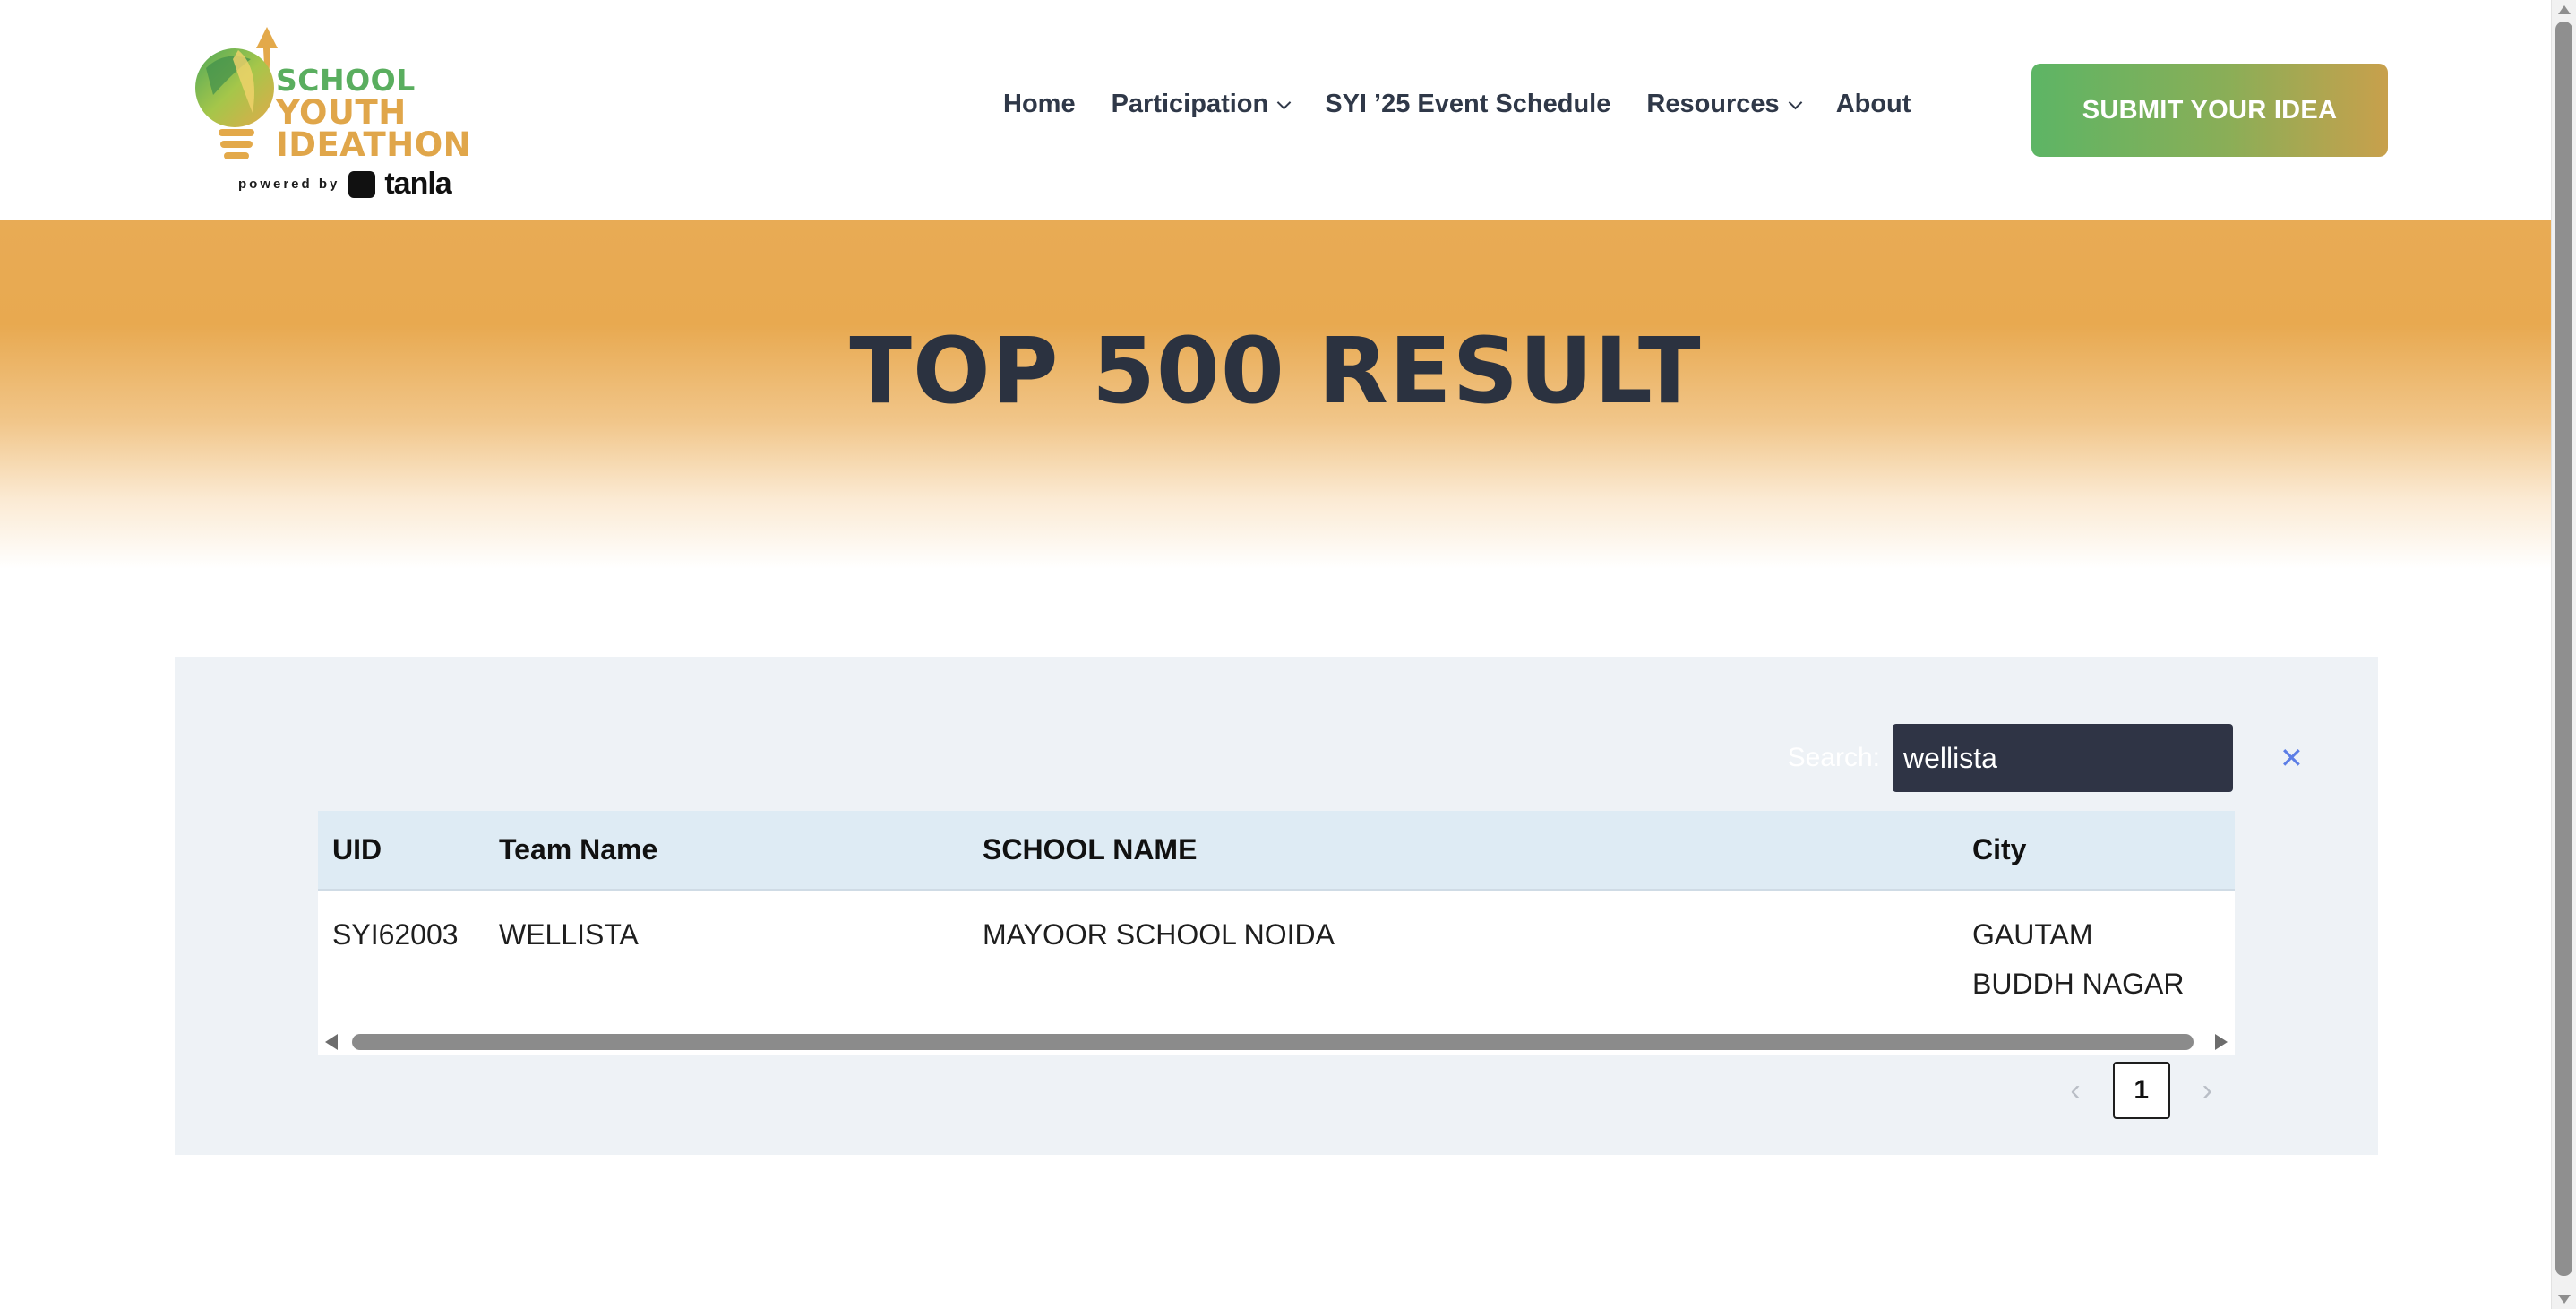  Describe the element at coordinates (2096, 851) in the screenshot. I see `column-header-city: City` at that location.